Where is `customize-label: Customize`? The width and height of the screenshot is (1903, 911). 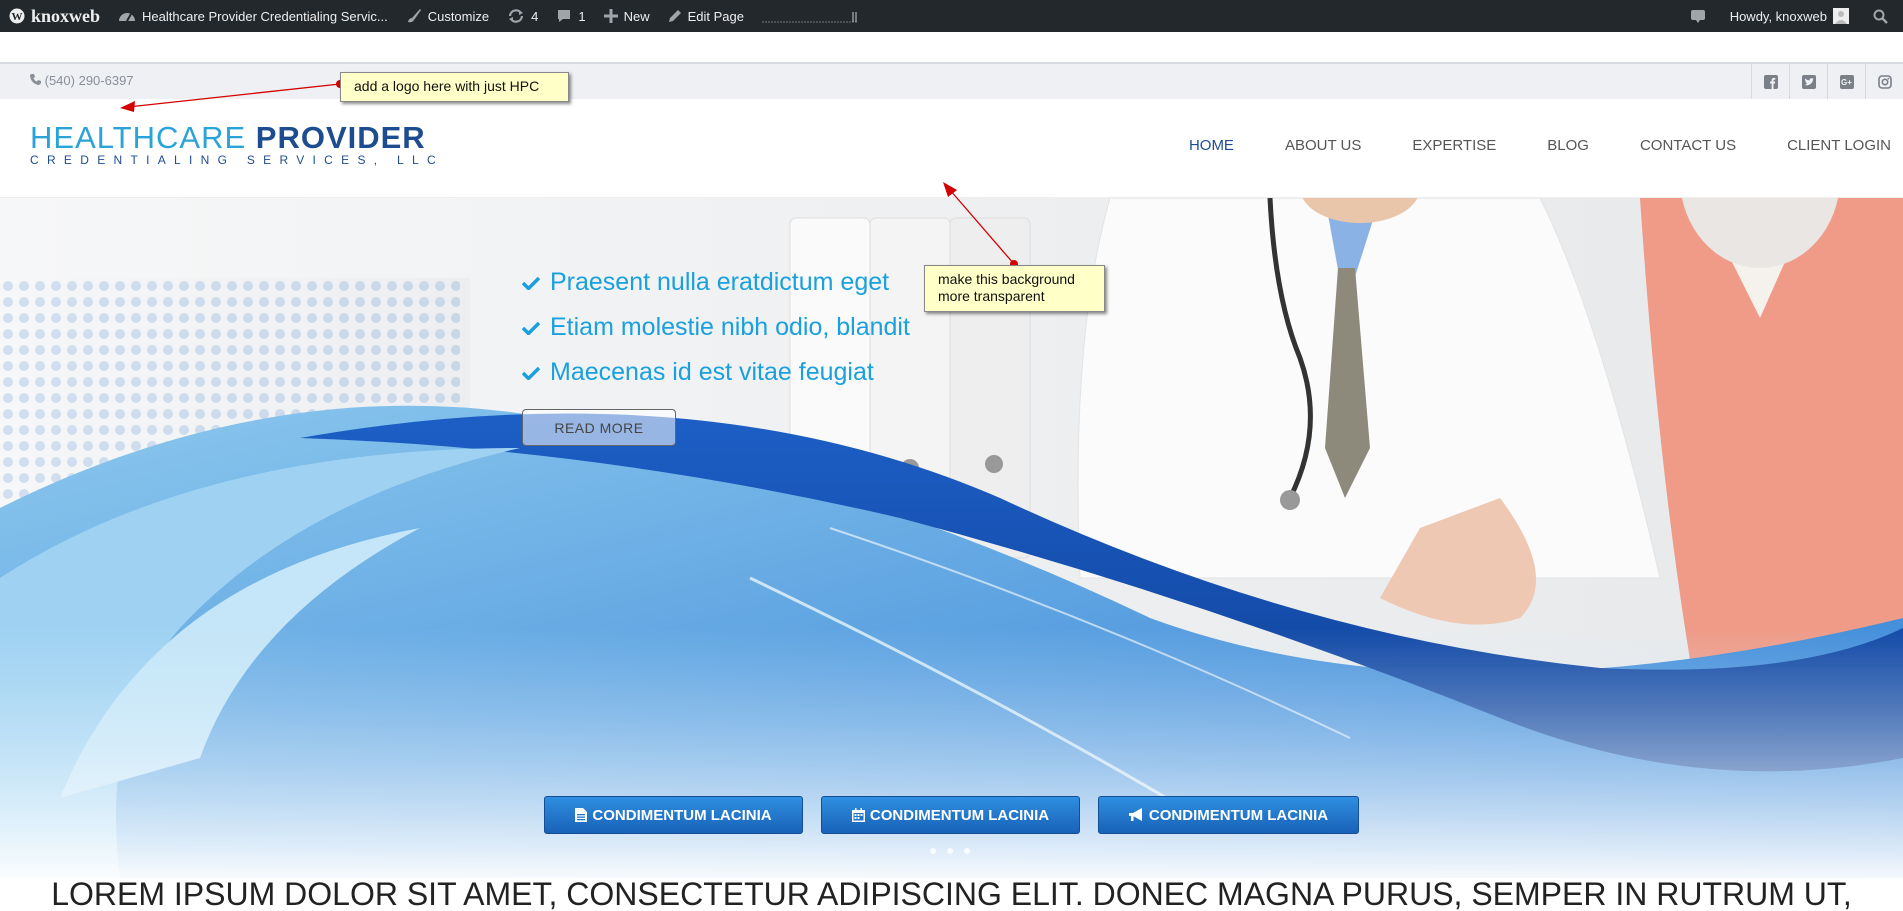 customize-label: Customize is located at coordinates (458, 16).